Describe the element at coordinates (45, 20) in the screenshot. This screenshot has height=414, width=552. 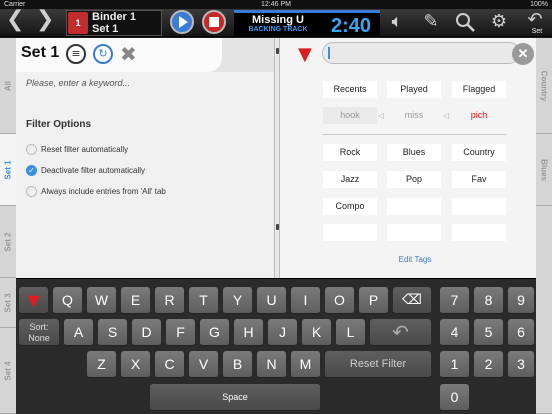
I see `chevron-right-icon: ❯` at that location.